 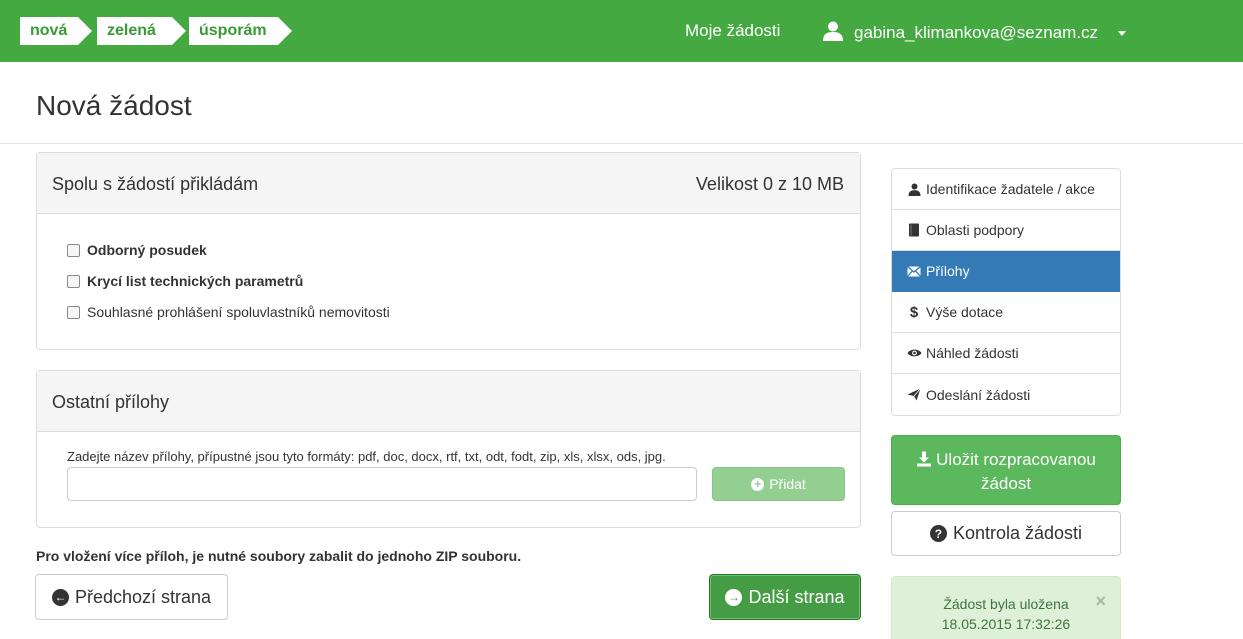 I want to click on sidebar-item-label: Výše dotace, so click(x=965, y=312).